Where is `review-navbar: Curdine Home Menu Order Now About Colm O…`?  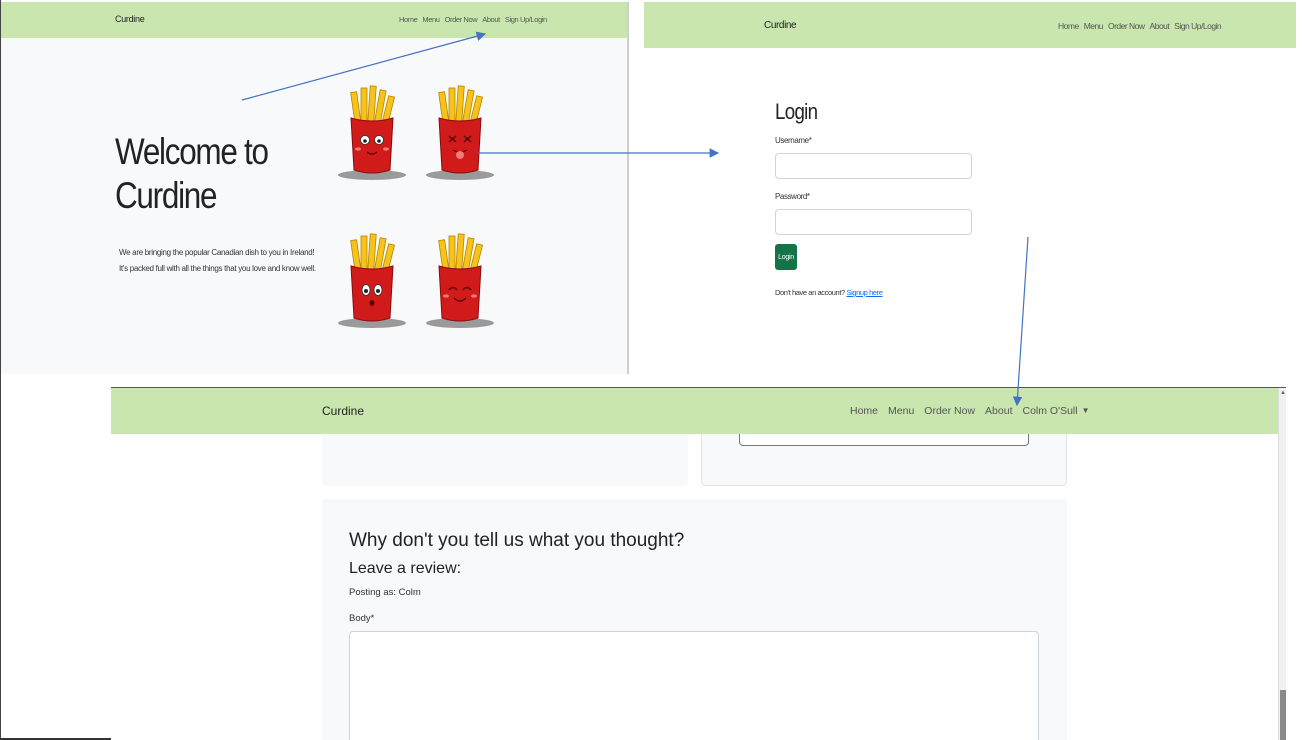
review-navbar: Curdine Home Menu Order Now About Colm O… is located at coordinates (698, 411).